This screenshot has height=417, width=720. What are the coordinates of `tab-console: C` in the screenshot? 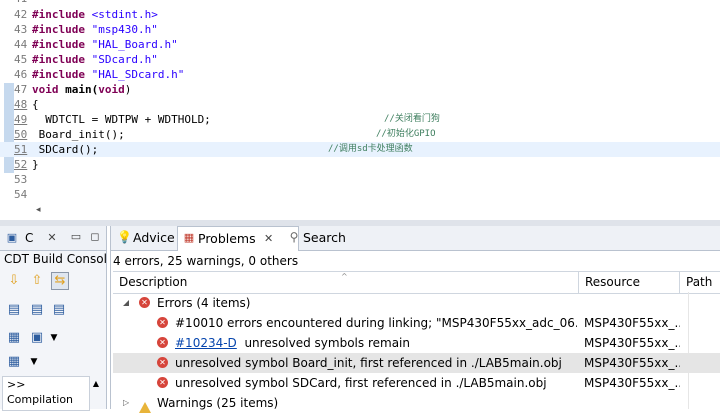 It's located at (29, 238).